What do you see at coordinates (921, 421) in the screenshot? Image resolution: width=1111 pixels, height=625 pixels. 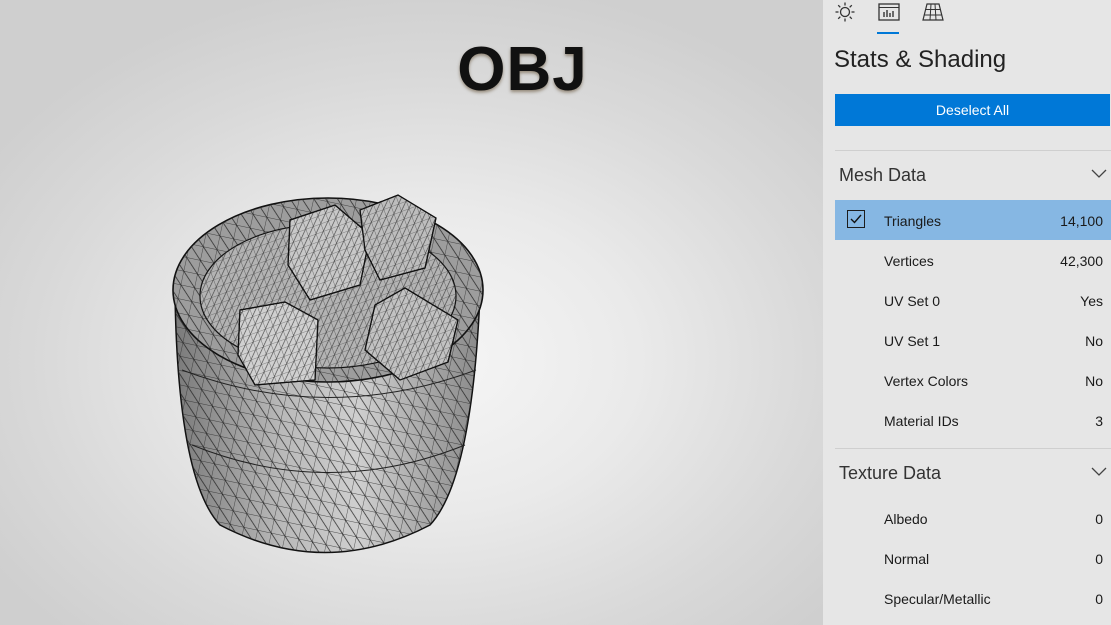 I see `row-label: Material IDs` at bounding box center [921, 421].